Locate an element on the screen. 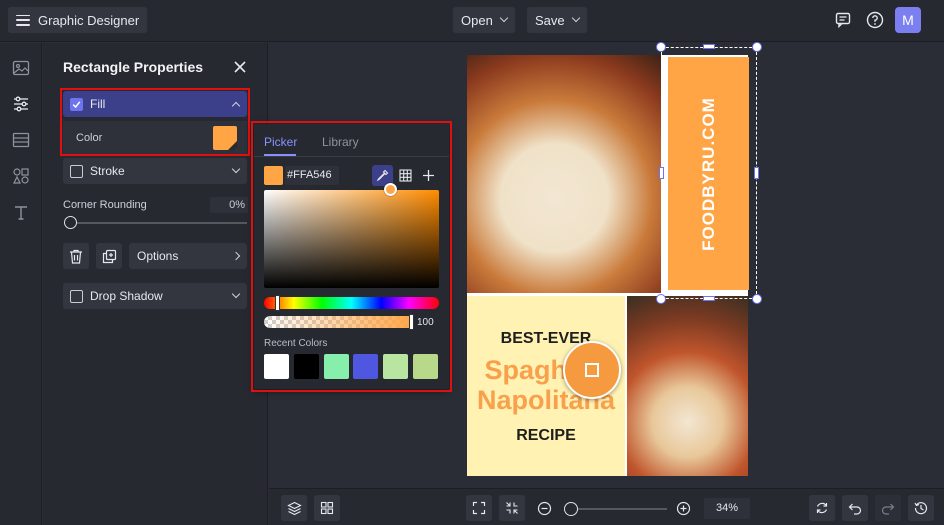  grid-icon is located at coordinates (327, 508).